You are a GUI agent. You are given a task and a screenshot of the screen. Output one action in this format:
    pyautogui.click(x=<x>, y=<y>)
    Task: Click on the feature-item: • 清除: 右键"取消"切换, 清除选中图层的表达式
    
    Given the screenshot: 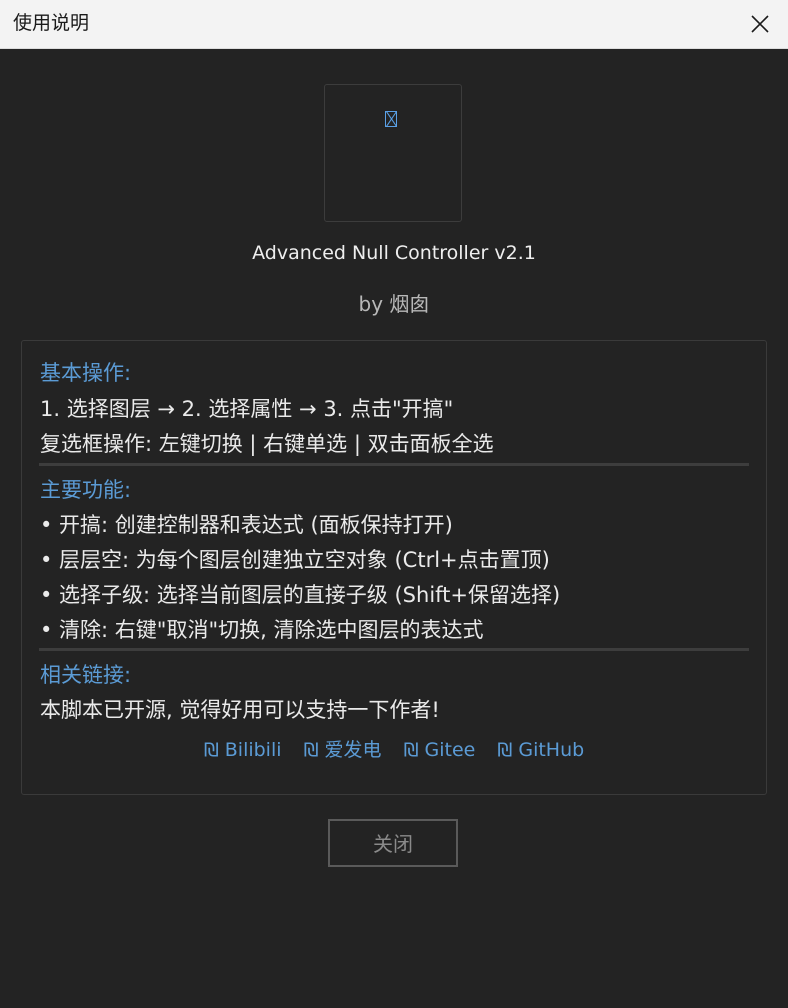 What is the action you would take?
    pyautogui.click(x=262, y=630)
    